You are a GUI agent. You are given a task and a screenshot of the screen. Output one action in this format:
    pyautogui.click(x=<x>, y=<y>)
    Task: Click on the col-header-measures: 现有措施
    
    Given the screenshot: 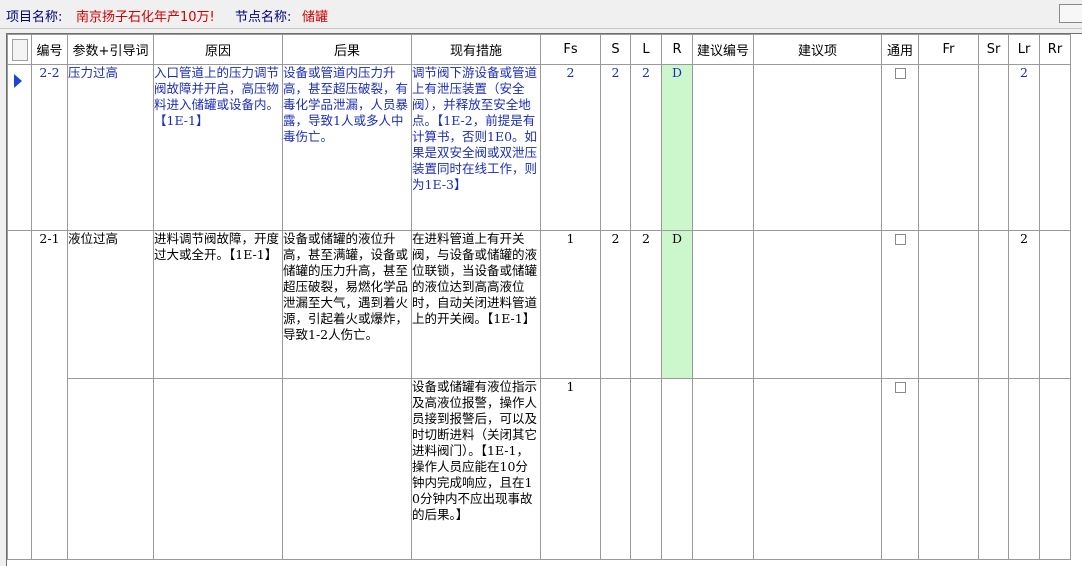 What is the action you would take?
    pyautogui.click(x=476, y=49)
    